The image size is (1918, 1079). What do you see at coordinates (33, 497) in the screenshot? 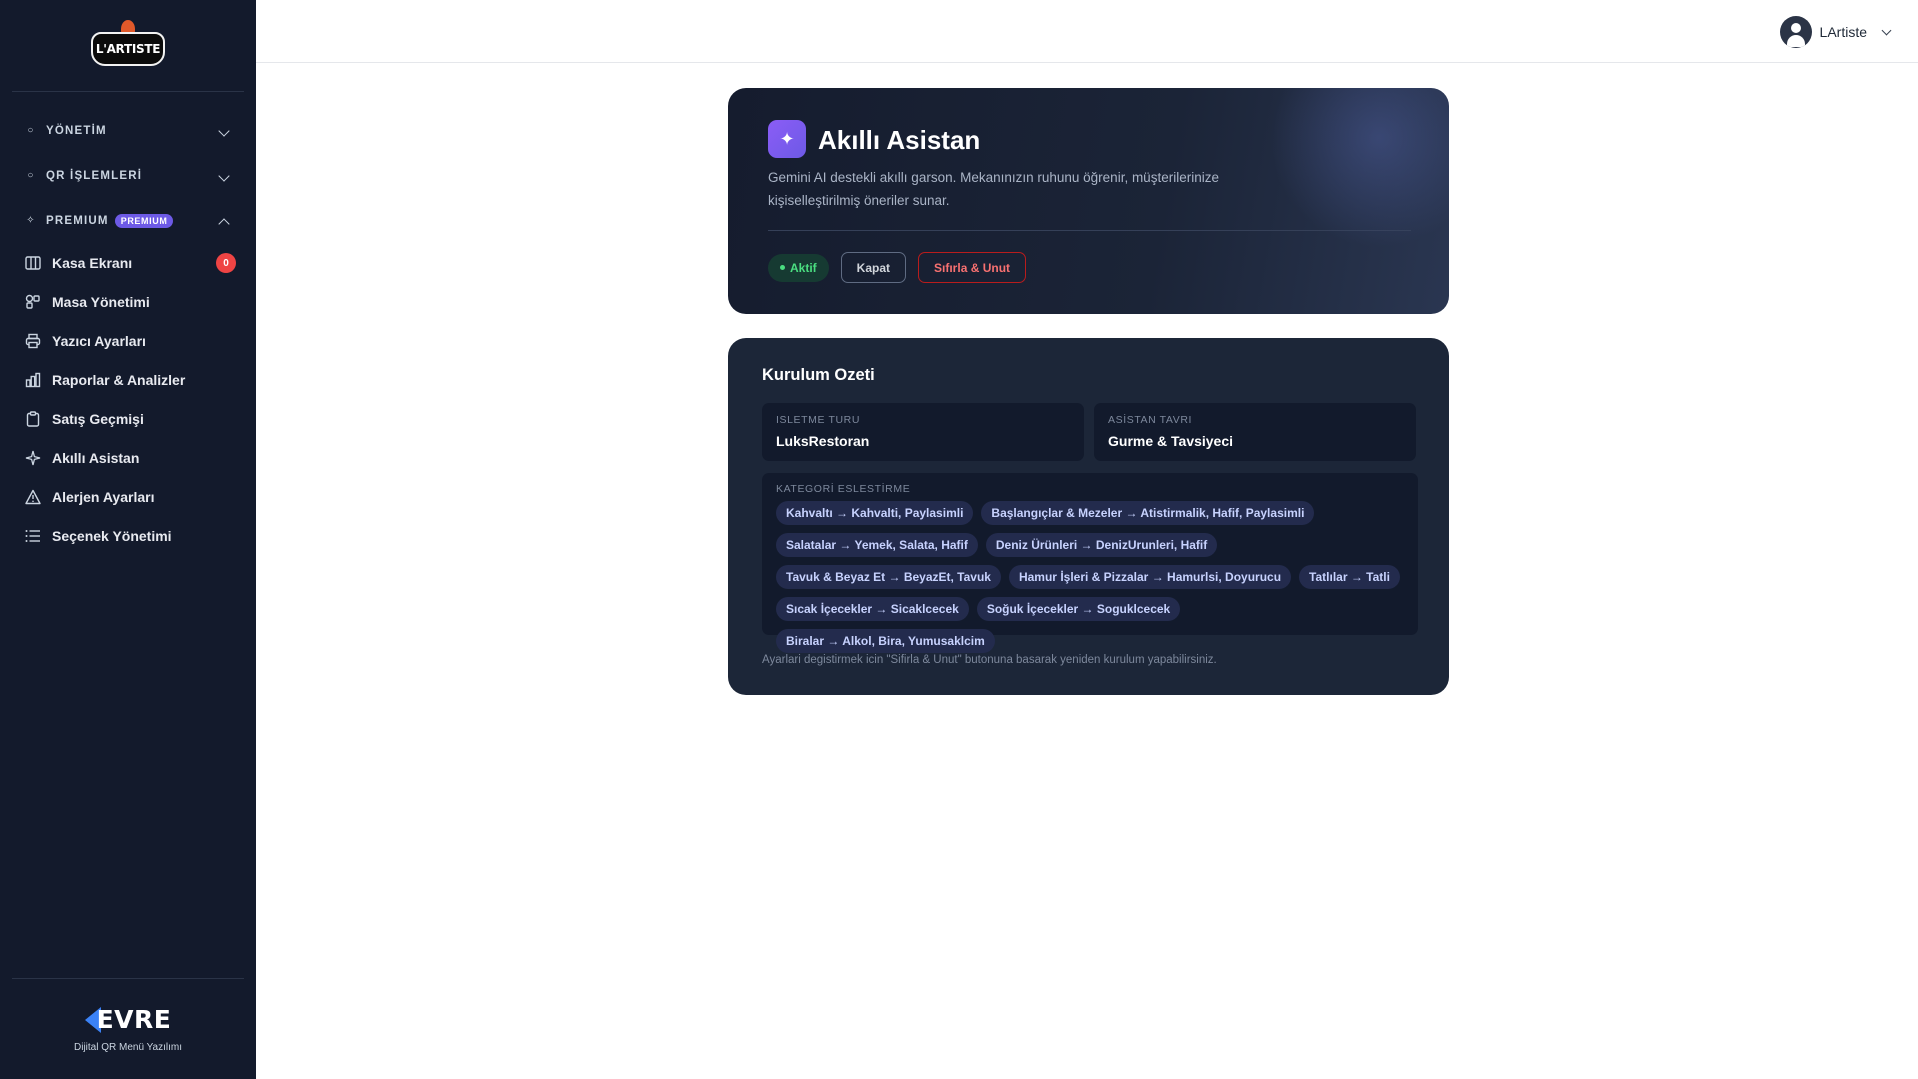
I see `warning-icon` at bounding box center [33, 497].